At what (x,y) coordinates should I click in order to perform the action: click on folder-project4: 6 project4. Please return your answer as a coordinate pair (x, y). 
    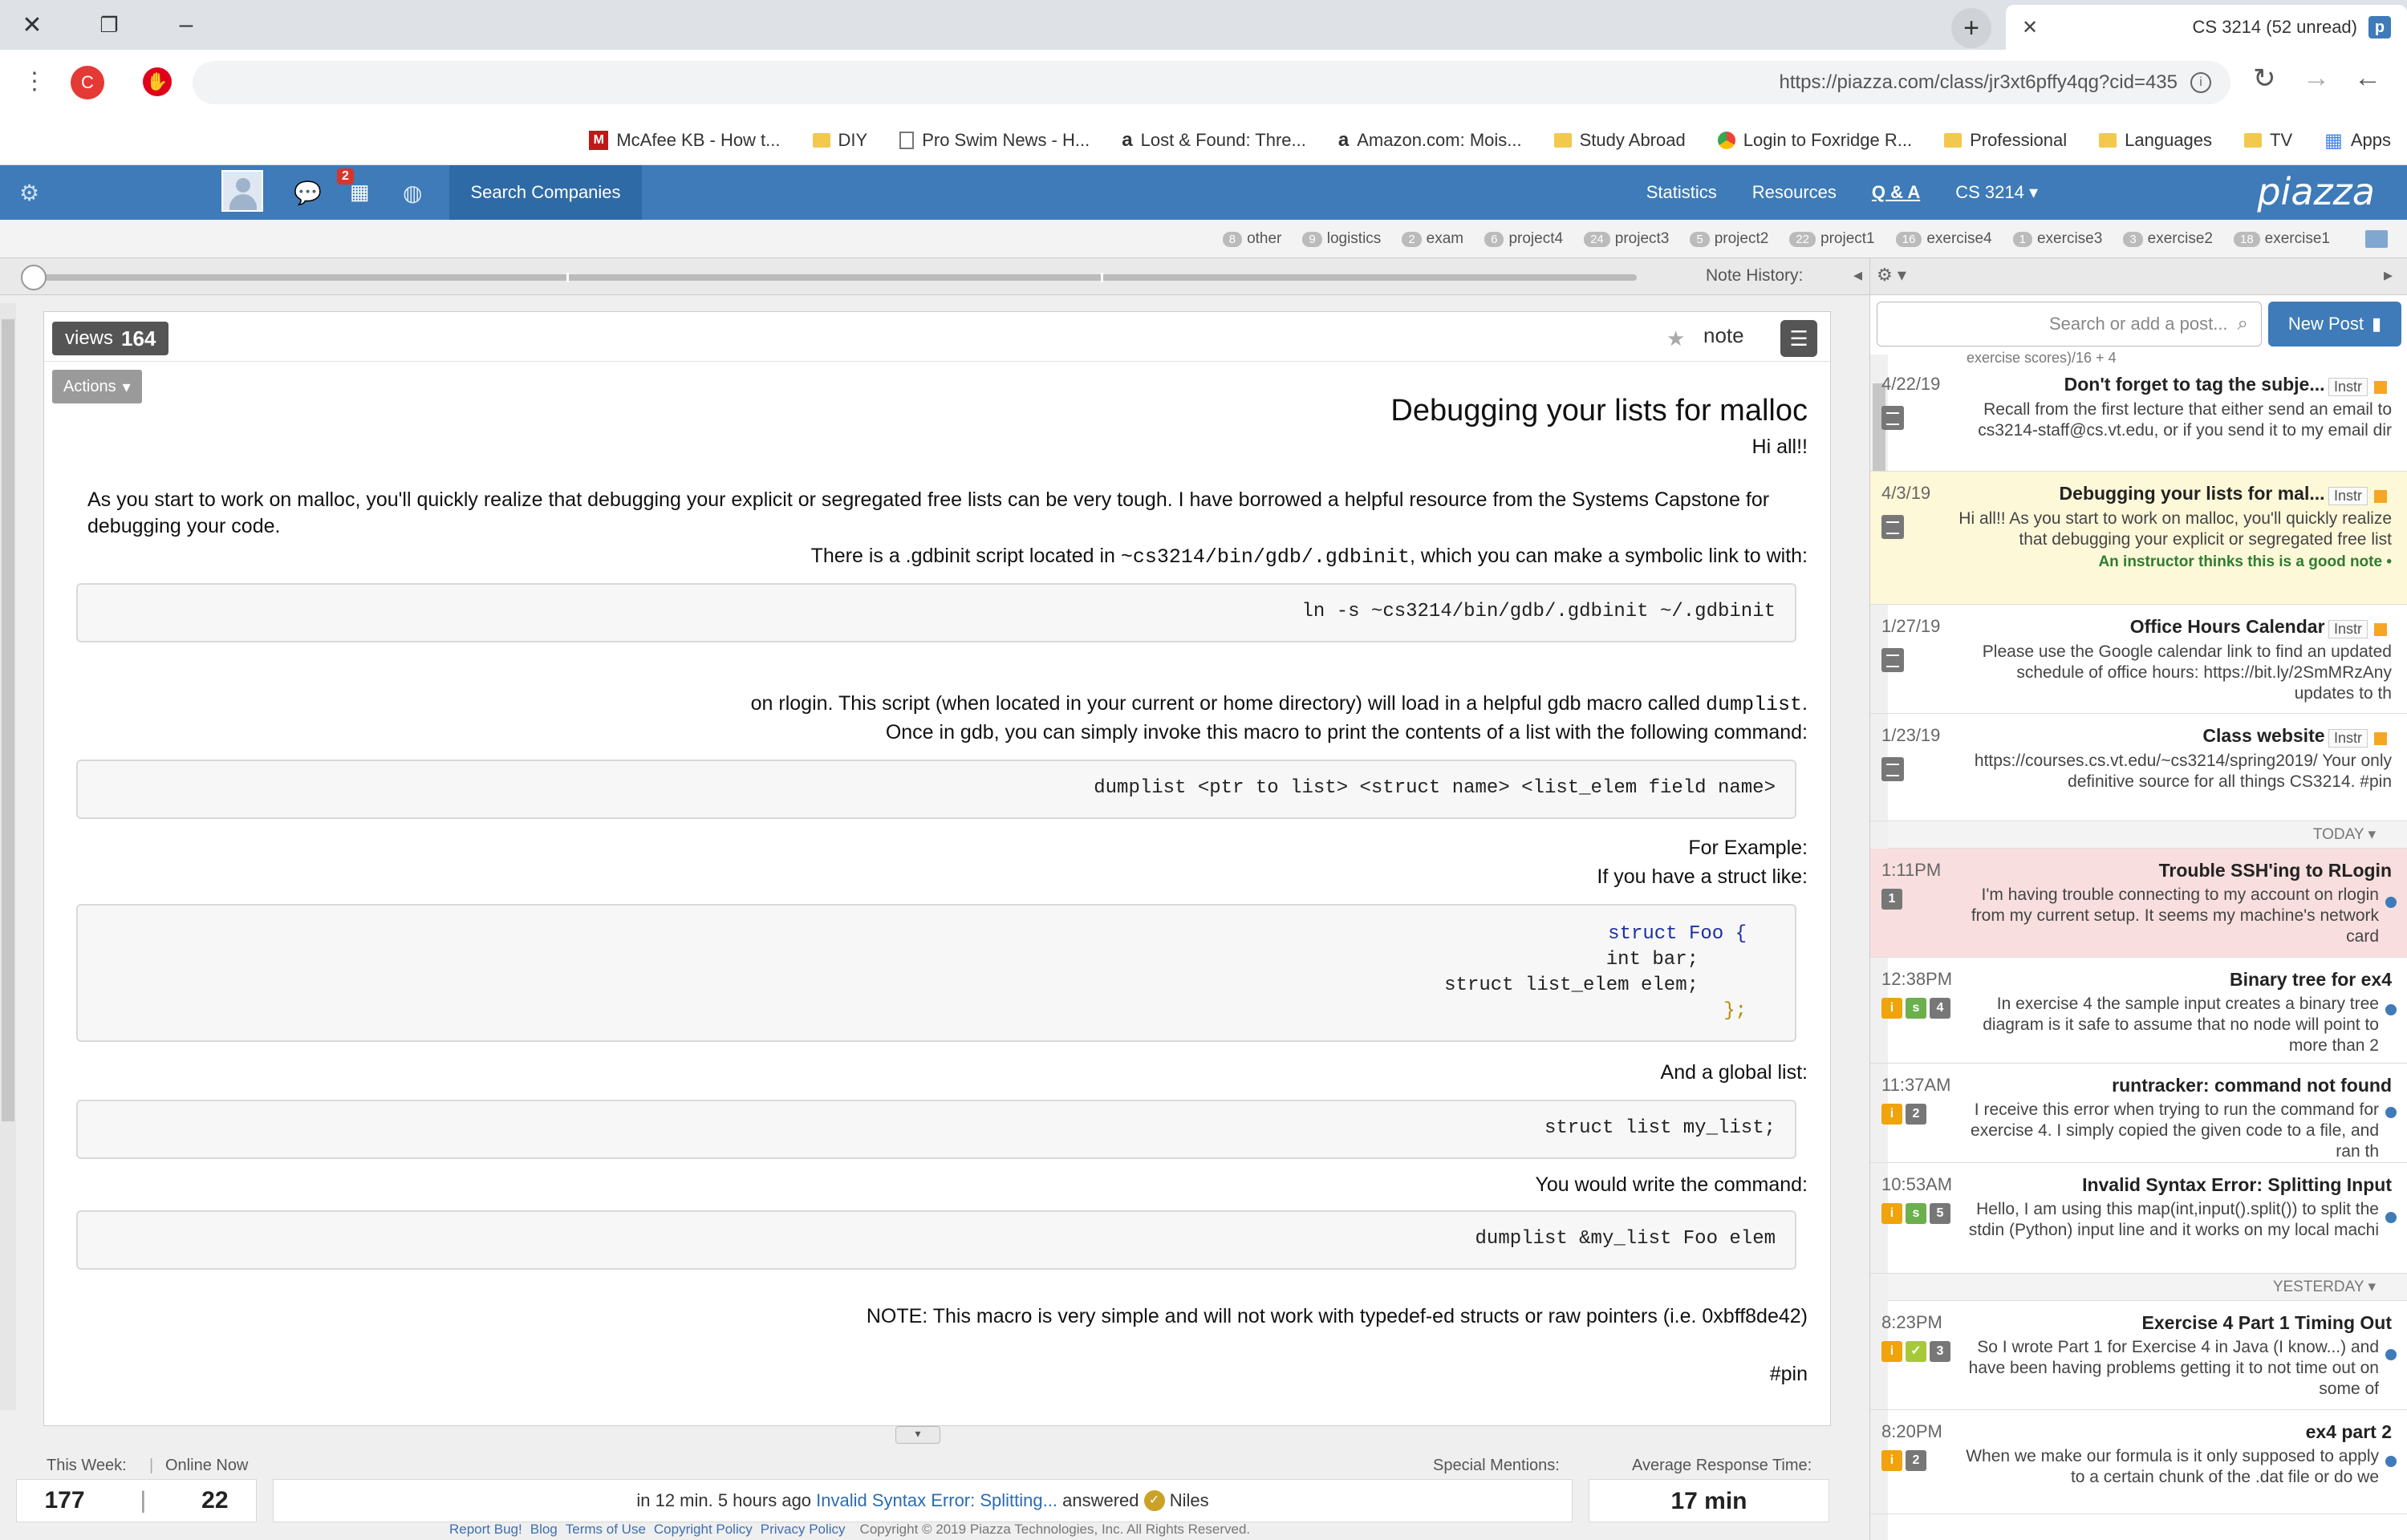
    Looking at the image, I should click on (1524, 239).